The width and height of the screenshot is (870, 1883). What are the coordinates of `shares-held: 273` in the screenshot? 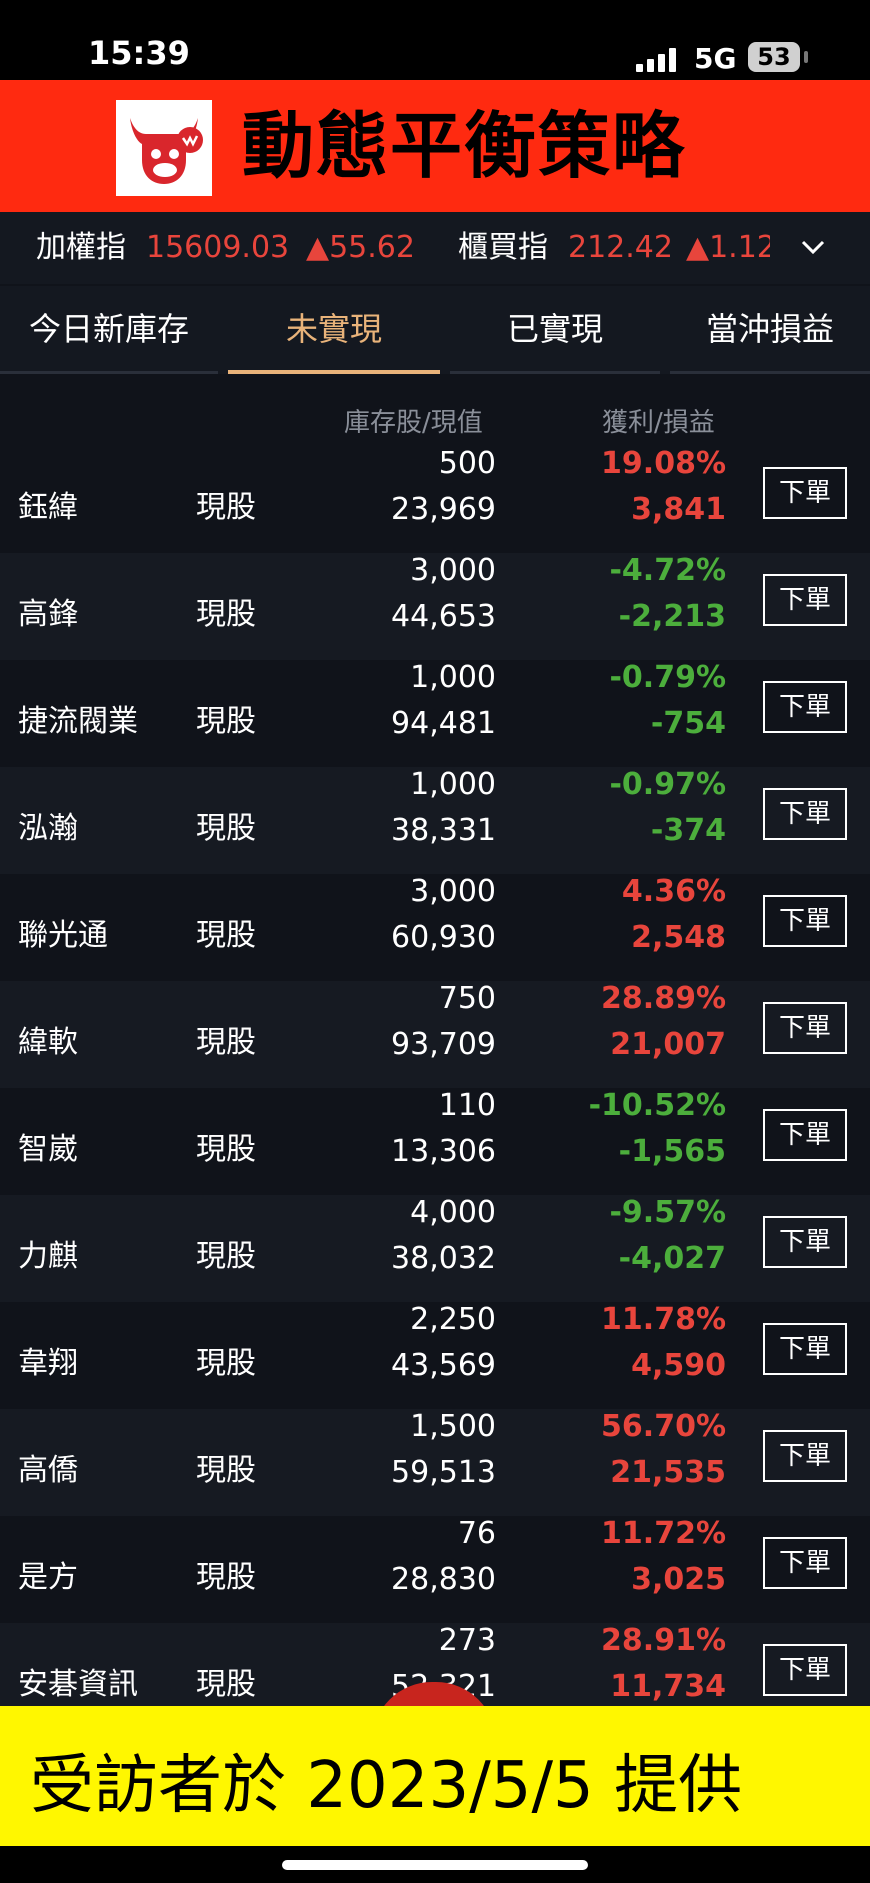 It's located at (467, 1640).